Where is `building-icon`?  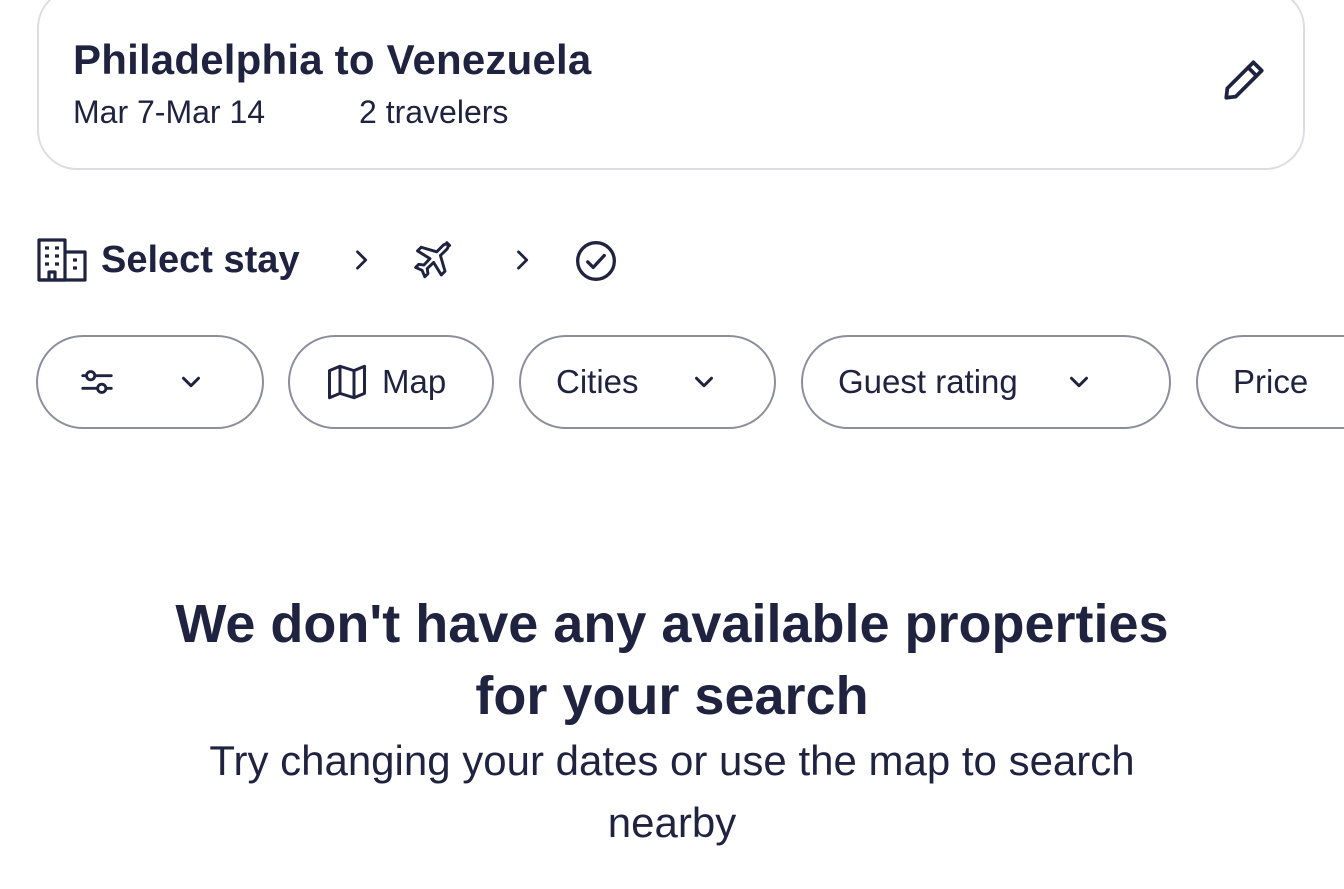 building-icon is located at coordinates (62, 260).